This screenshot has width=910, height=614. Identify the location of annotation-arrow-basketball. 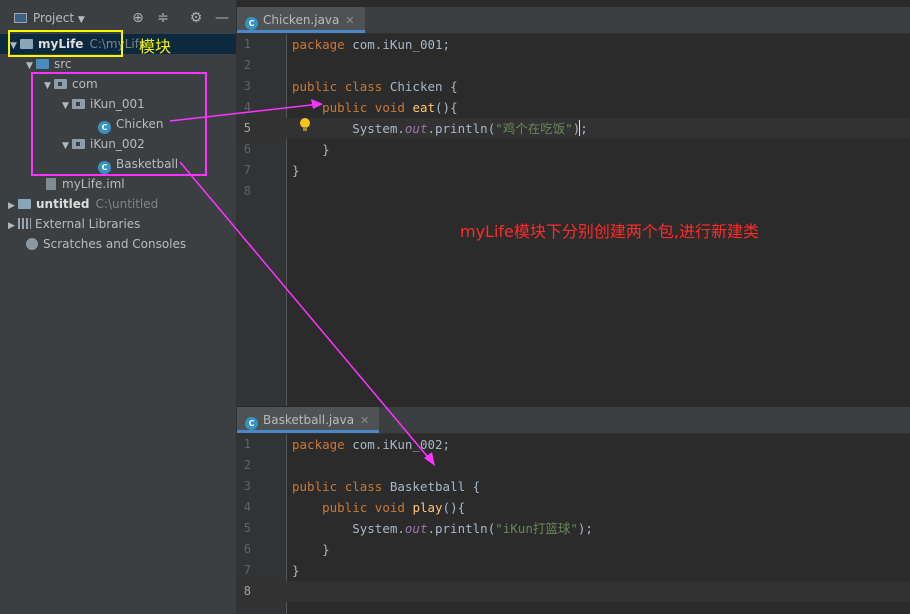
(306, 312).